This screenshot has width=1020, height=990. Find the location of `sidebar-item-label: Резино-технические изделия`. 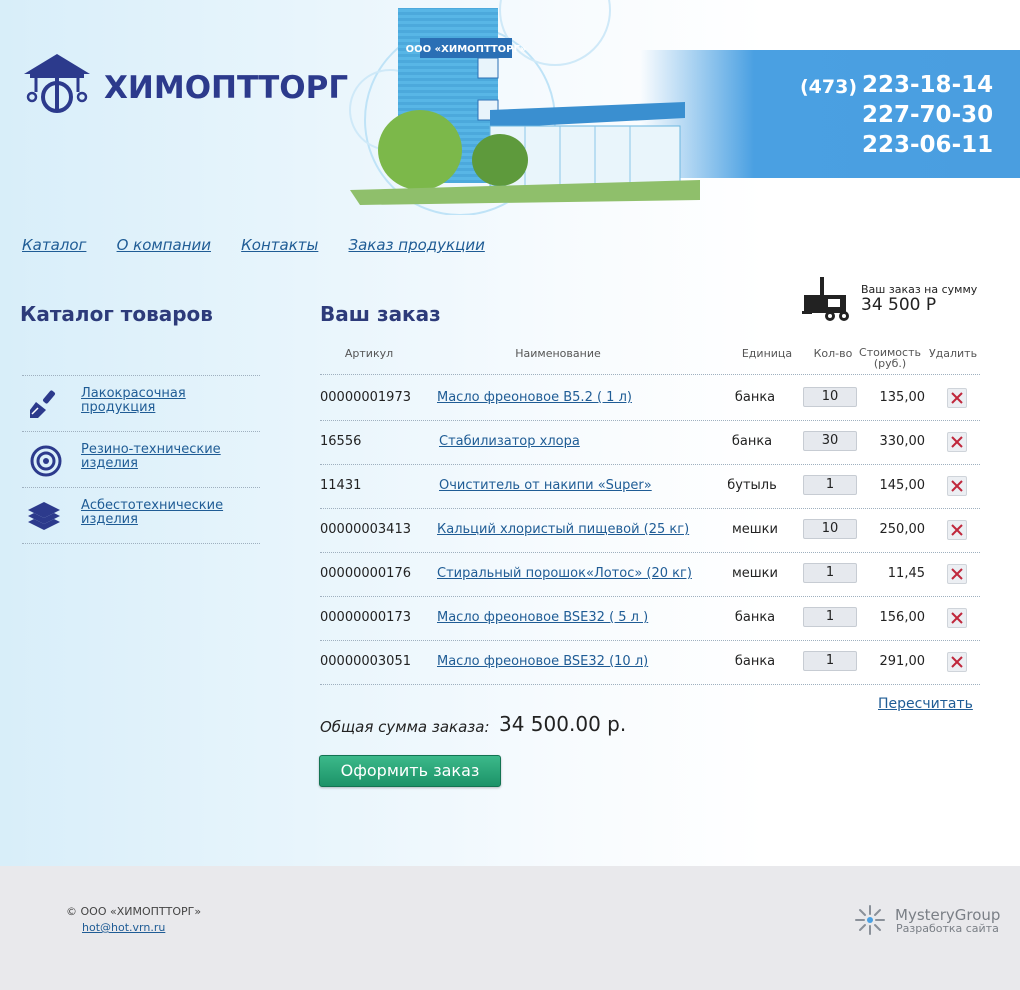

sidebar-item-label: Резино-технические изделия is located at coordinates (166, 457).